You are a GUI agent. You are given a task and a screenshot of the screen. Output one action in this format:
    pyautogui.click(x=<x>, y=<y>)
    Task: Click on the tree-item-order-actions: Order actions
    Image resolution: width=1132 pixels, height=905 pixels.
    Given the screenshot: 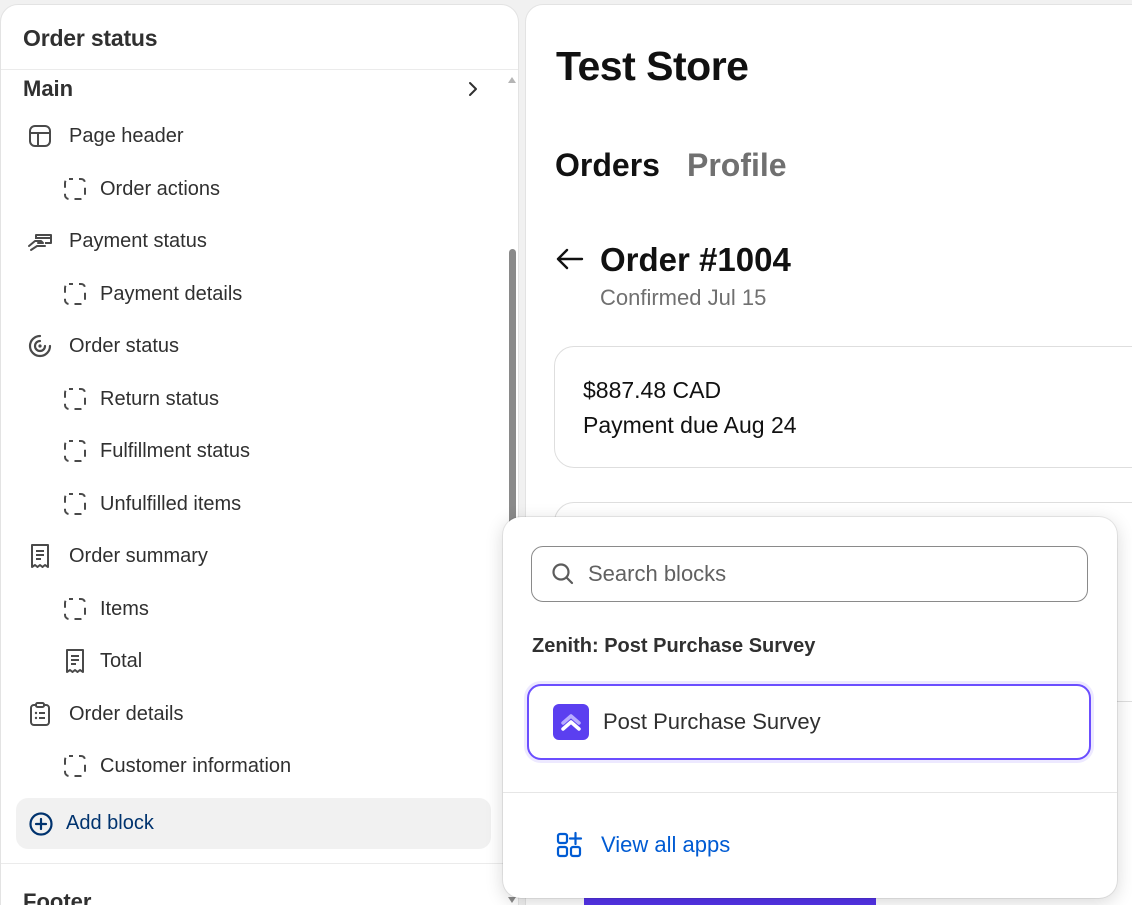 What is the action you would take?
    pyautogui.click(x=141, y=189)
    